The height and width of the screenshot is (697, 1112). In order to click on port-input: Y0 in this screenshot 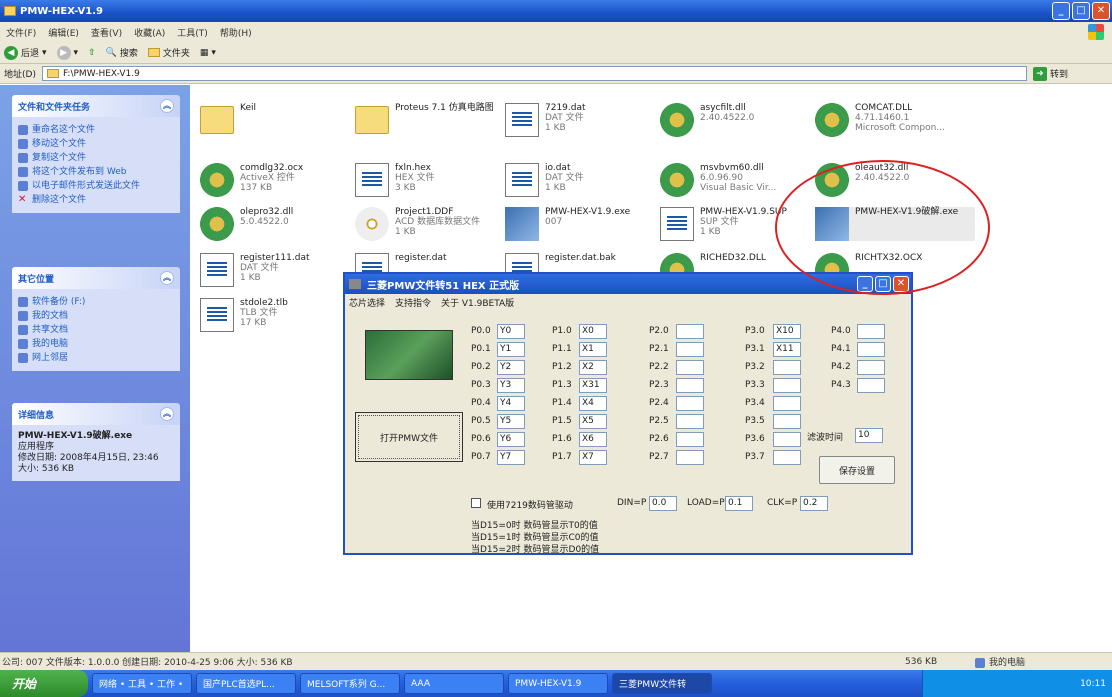, I will do `click(511, 331)`.